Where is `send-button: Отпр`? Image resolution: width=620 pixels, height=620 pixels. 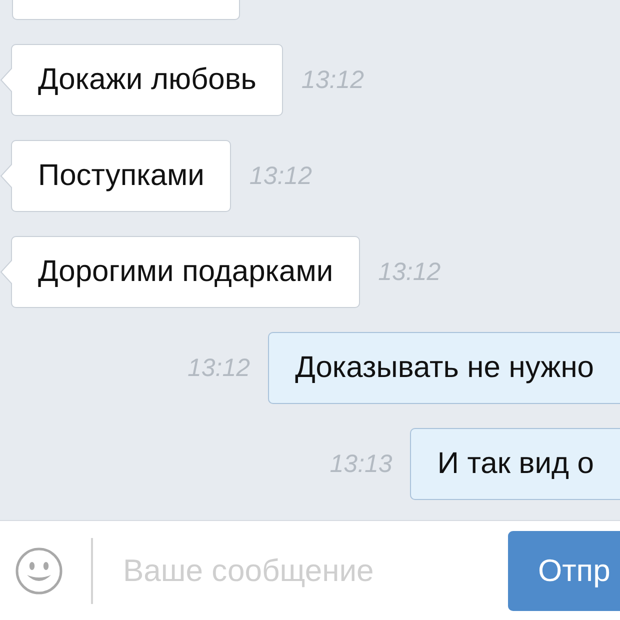 send-button: Отпр is located at coordinates (564, 570).